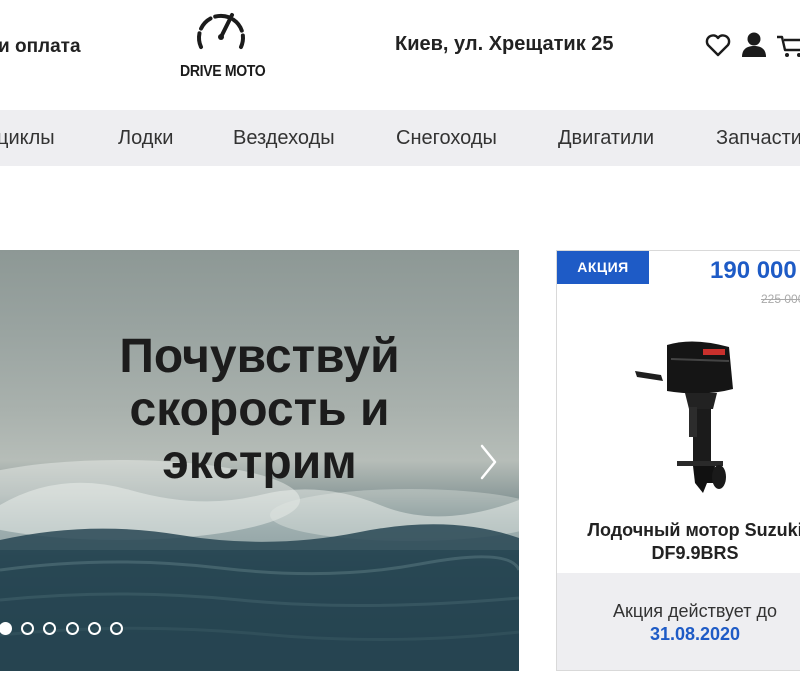 Image resolution: width=800 pixels, height=680 pixels. Describe the element at coordinates (695, 611) in the screenshot. I see `promo-text: Акция действует до` at that location.